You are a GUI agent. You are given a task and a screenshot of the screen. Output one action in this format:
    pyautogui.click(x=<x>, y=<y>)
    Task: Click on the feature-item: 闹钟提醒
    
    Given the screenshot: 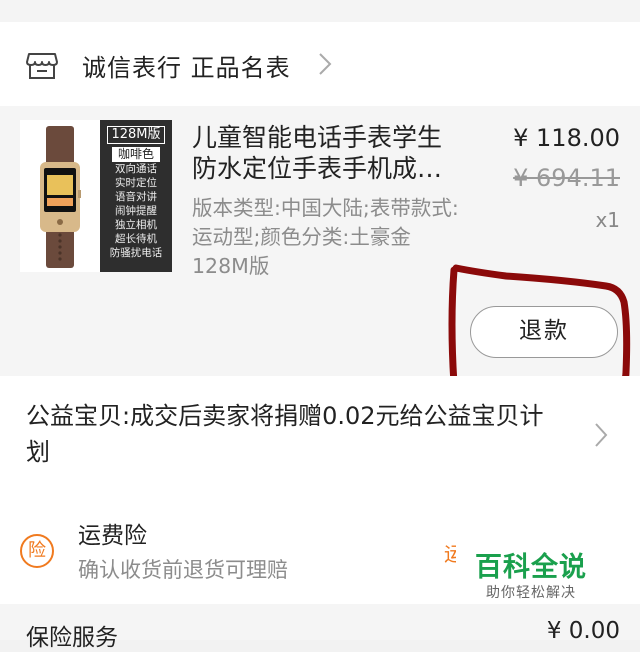 What is the action you would take?
    pyautogui.click(x=136, y=211)
    